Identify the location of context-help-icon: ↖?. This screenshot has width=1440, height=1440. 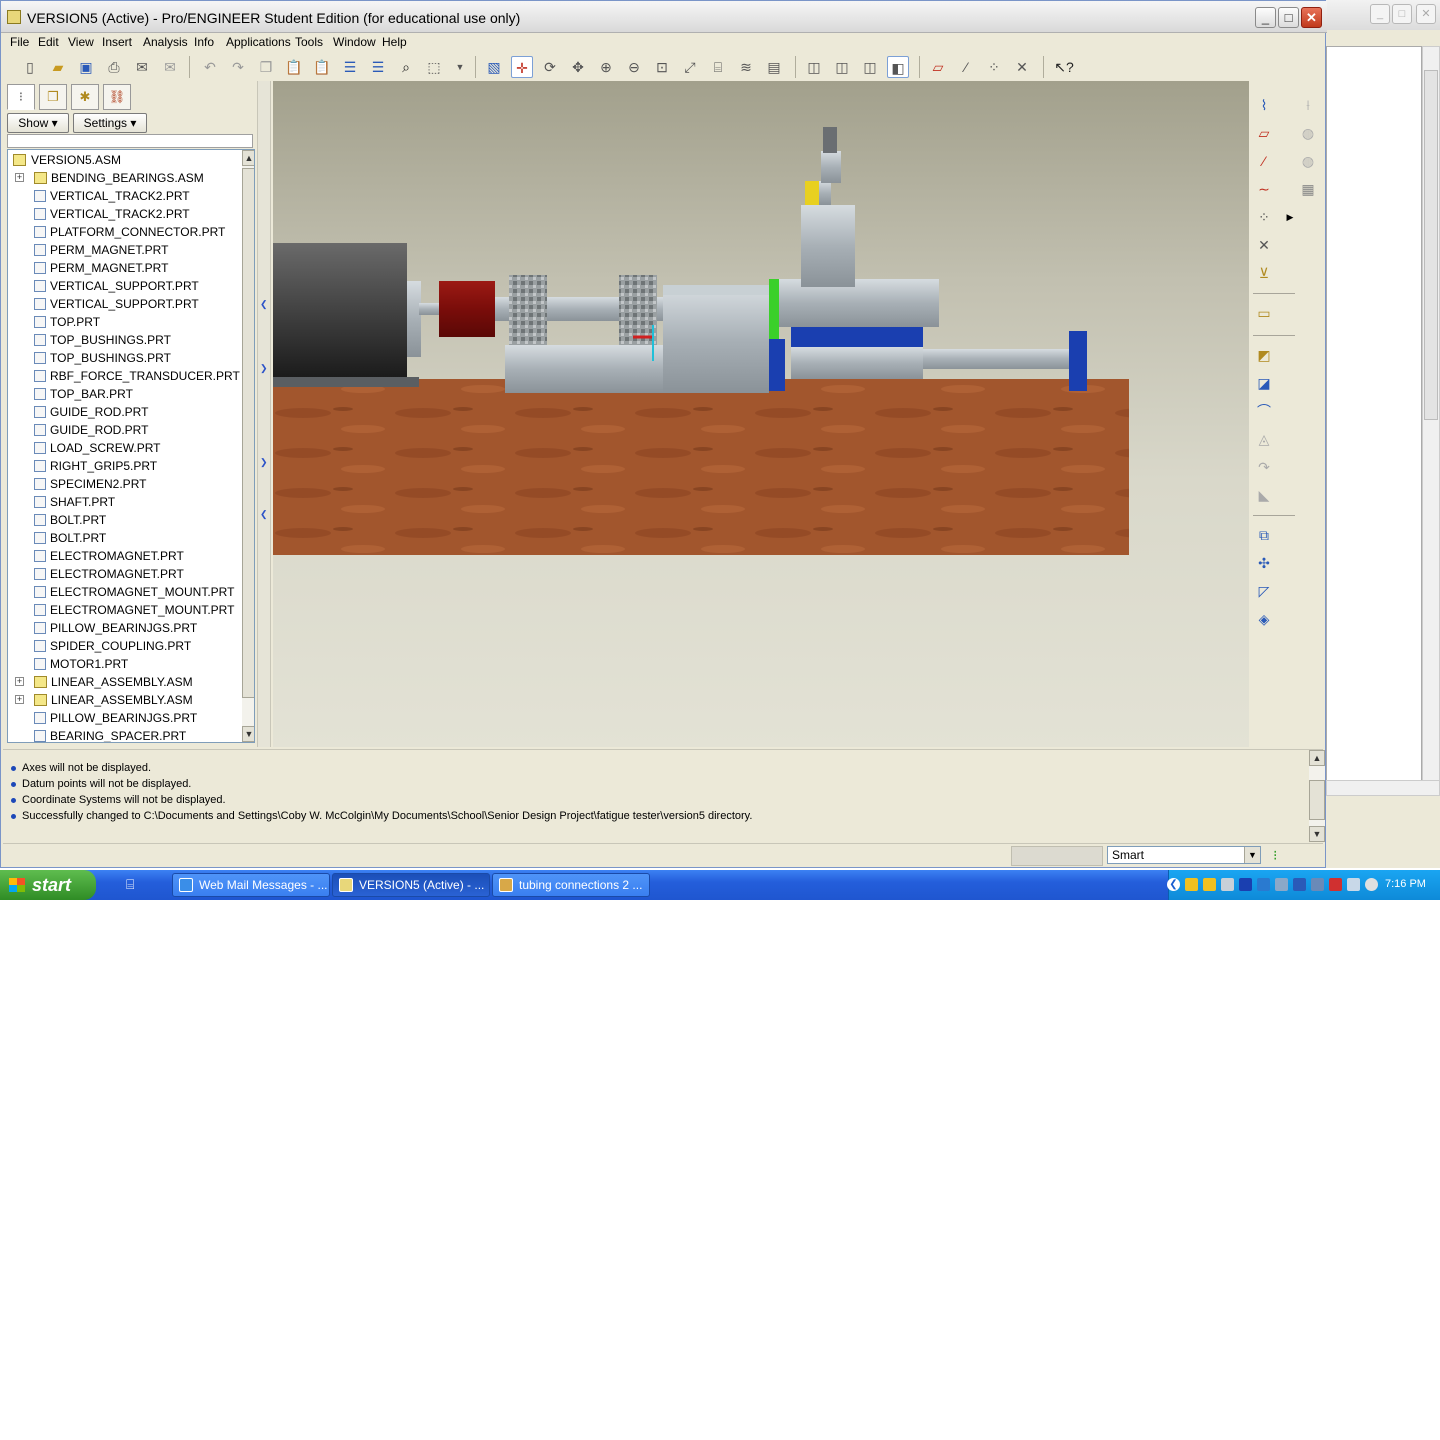
(1064, 67).